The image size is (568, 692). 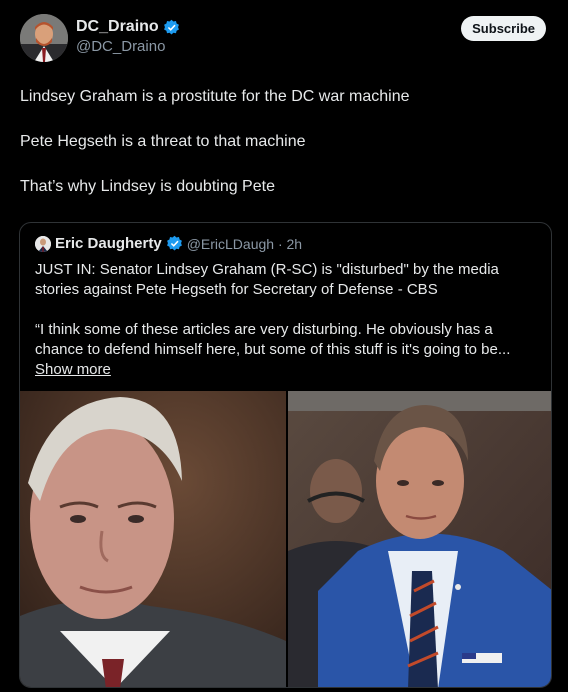 I want to click on tweet-header: DC_Draino @DC_Draino Subscribe, so click(x=285, y=39).